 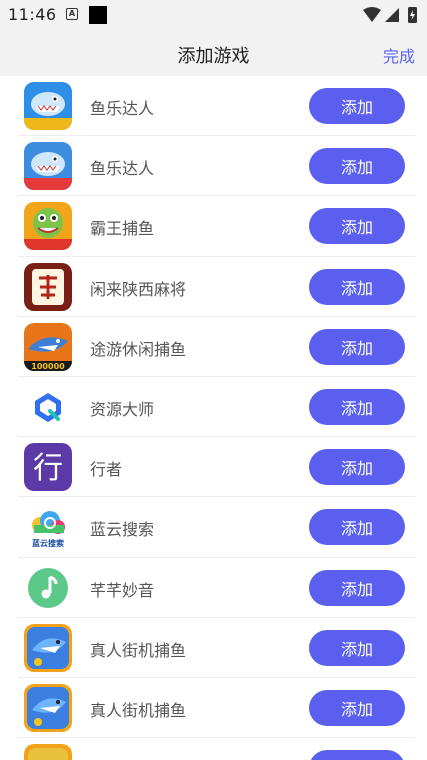 What do you see at coordinates (48, 587) in the screenshot?
I see `music-note-icon` at bounding box center [48, 587].